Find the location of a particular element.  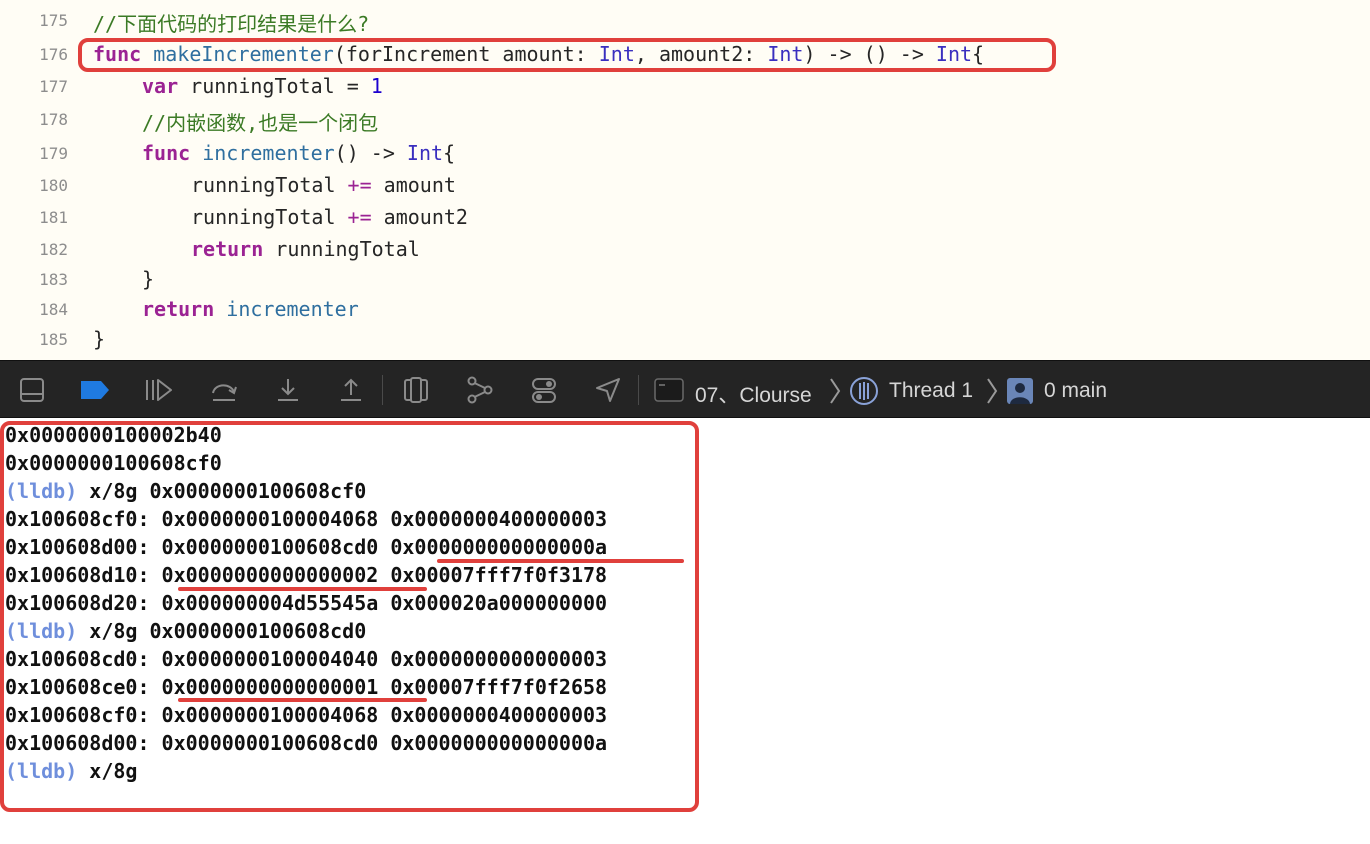

hide-debug-area-icon is located at coordinates (32, 390).